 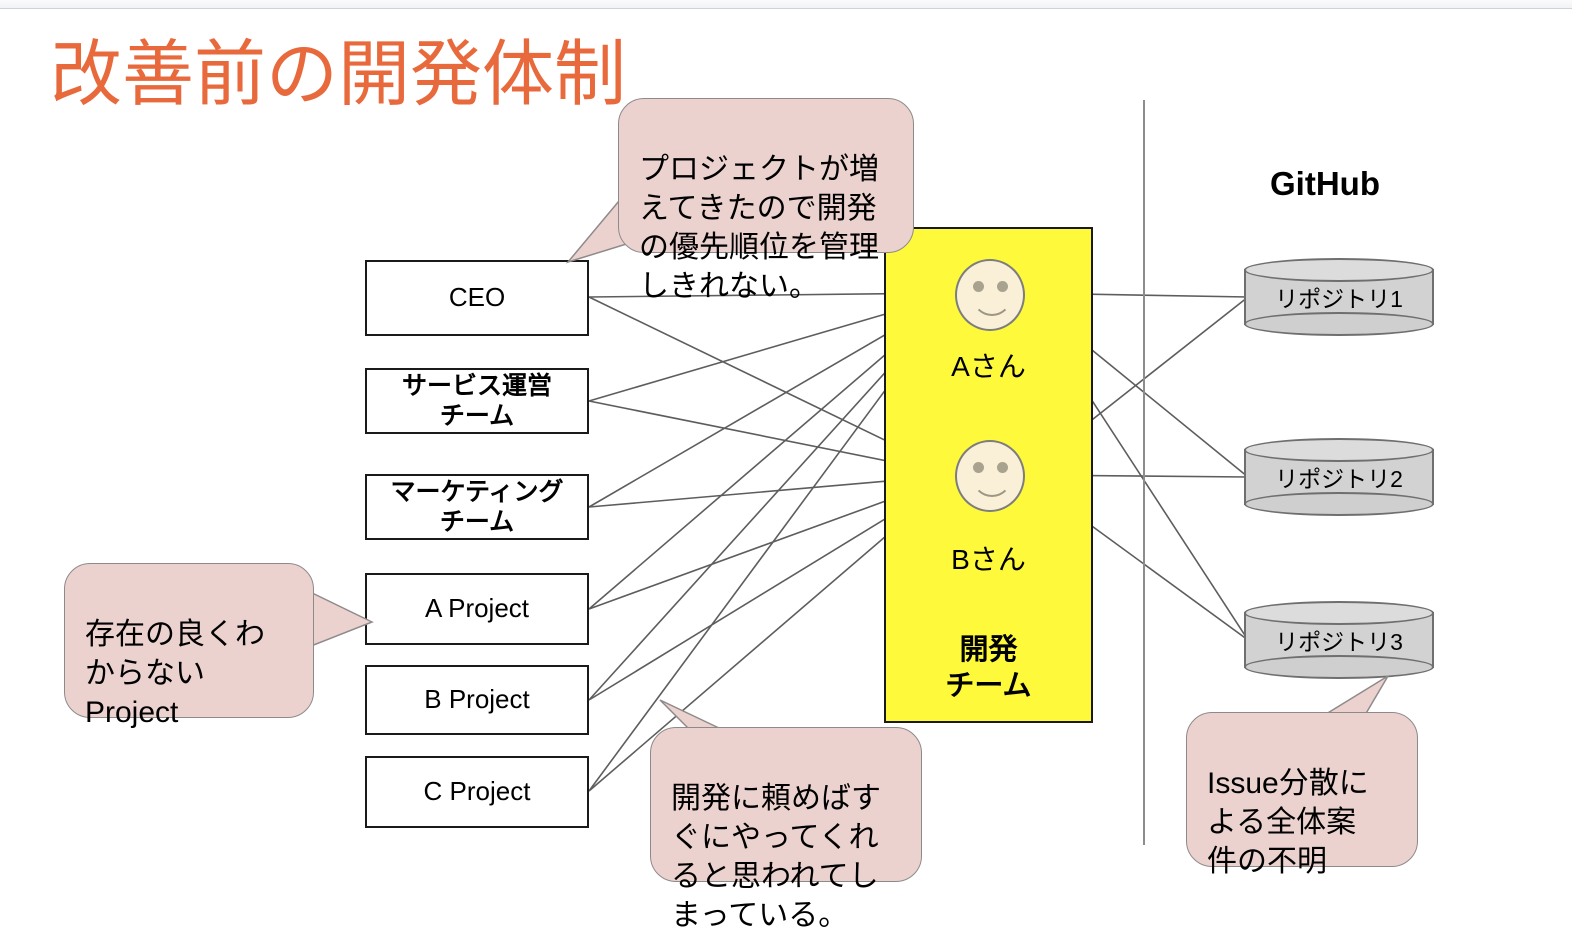 I want to click on org-box-label: CEO, so click(x=477, y=297).